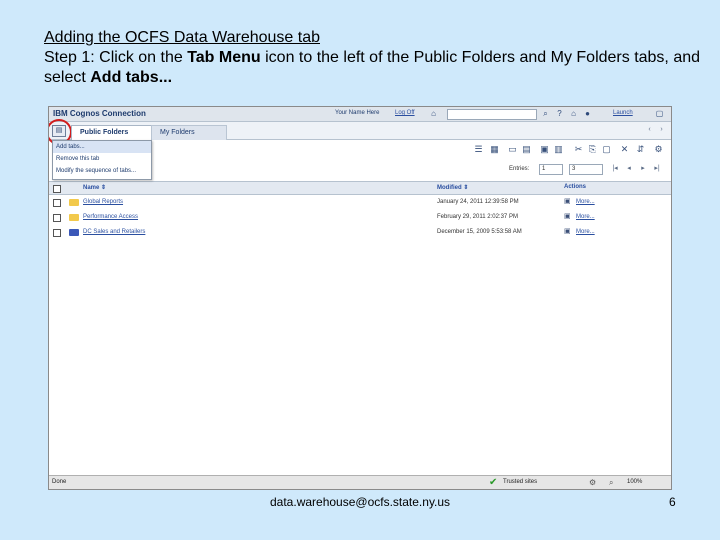  Describe the element at coordinates (74, 232) in the screenshot. I see `package-icon` at that location.